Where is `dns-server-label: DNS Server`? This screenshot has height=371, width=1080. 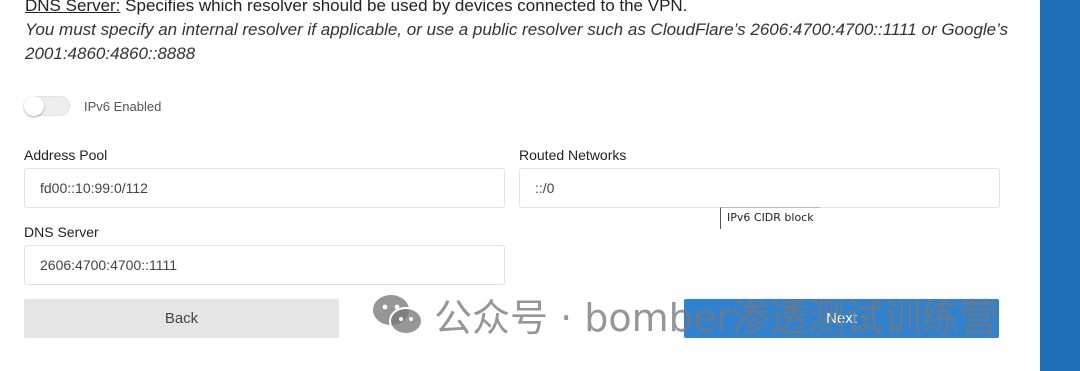 dns-server-label: DNS Server is located at coordinates (61, 232).